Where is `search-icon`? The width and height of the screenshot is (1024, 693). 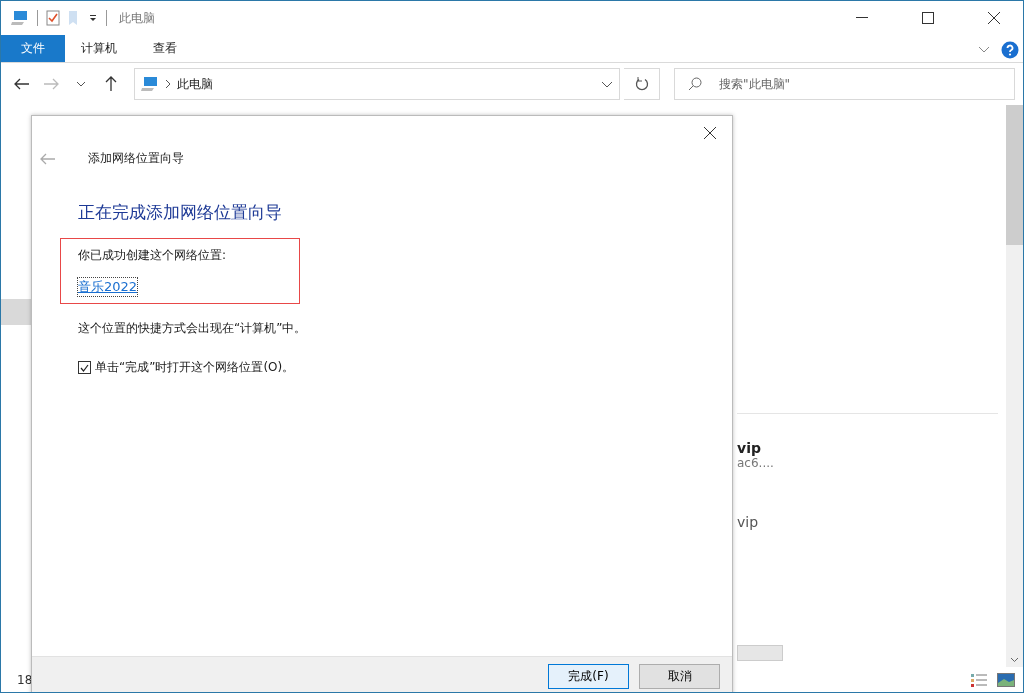
search-icon is located at coordinates (695, 84).